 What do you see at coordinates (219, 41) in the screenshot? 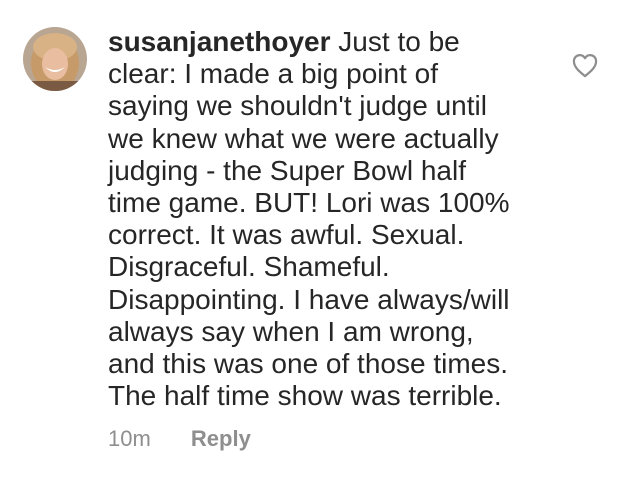
I see `username: susanjanethoyer` at bounding box center [219, 41].